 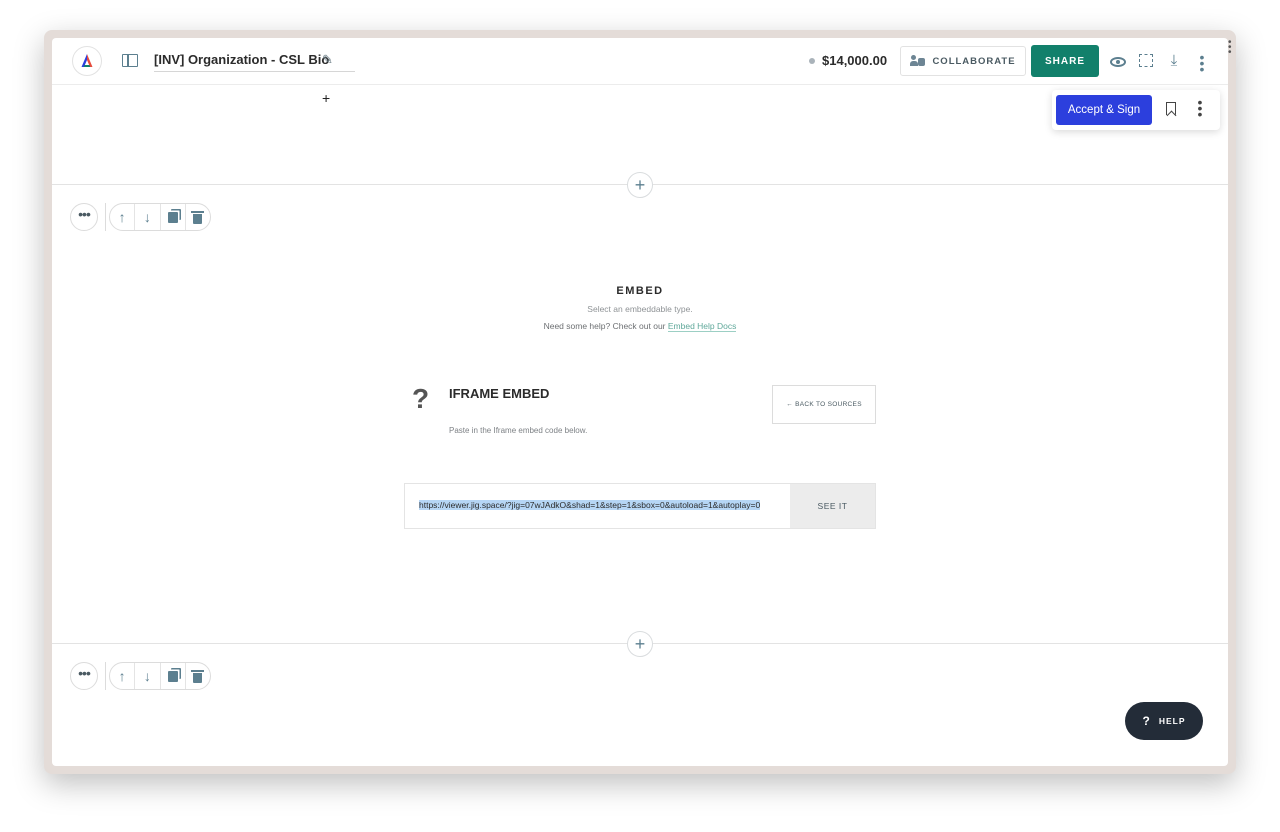 What do you see at coordinates (604, 326) in the screenshot?
I see `help-prefix: Need some help? Check out our` at bounding box center [604, 326].